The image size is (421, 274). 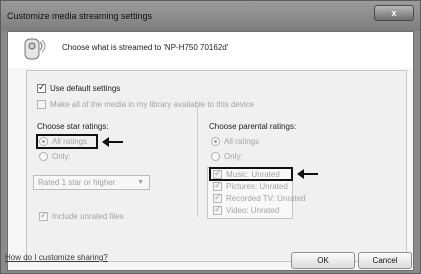 I want to click on ok-button: OK, so click(x=323, y=260).